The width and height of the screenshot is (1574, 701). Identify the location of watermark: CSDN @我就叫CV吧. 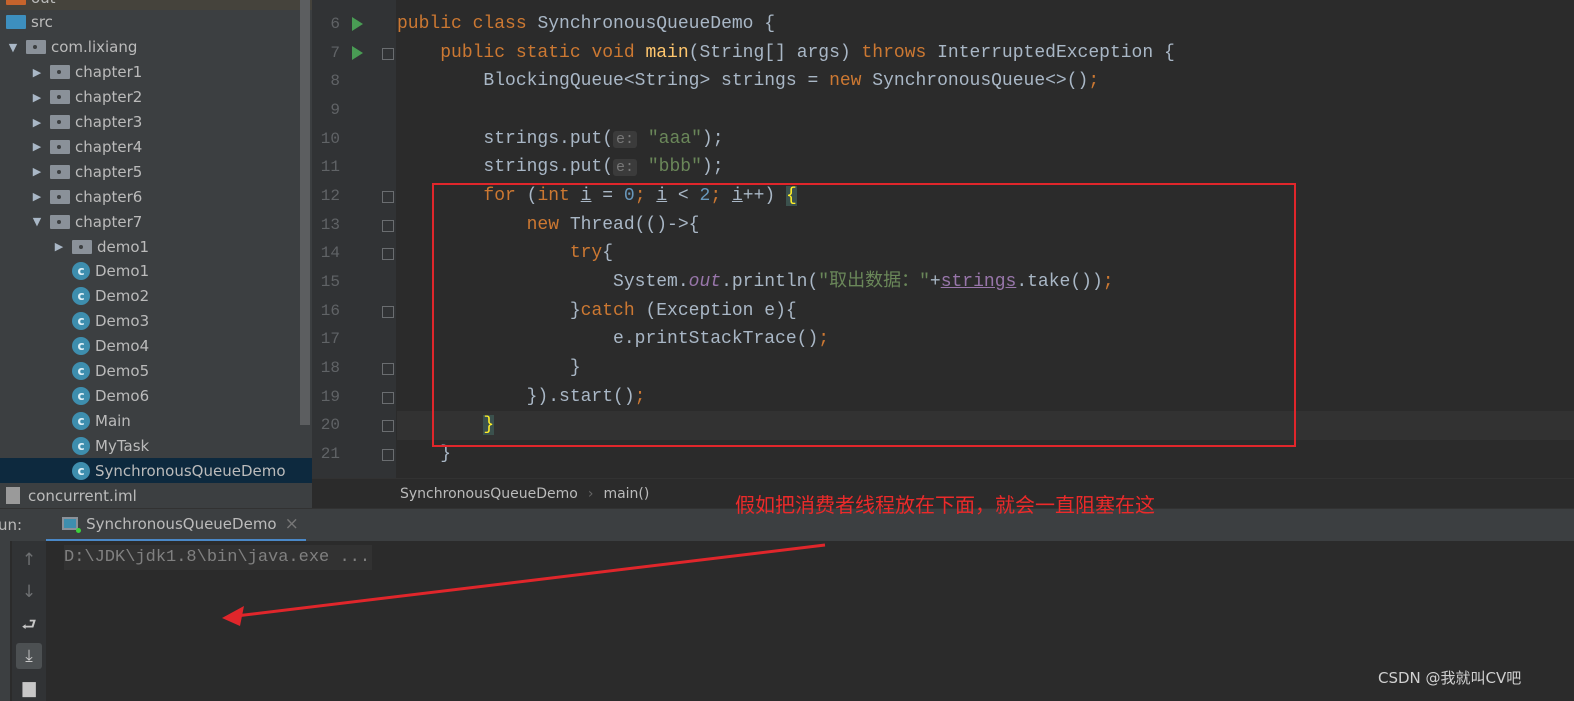
(1450, 678).